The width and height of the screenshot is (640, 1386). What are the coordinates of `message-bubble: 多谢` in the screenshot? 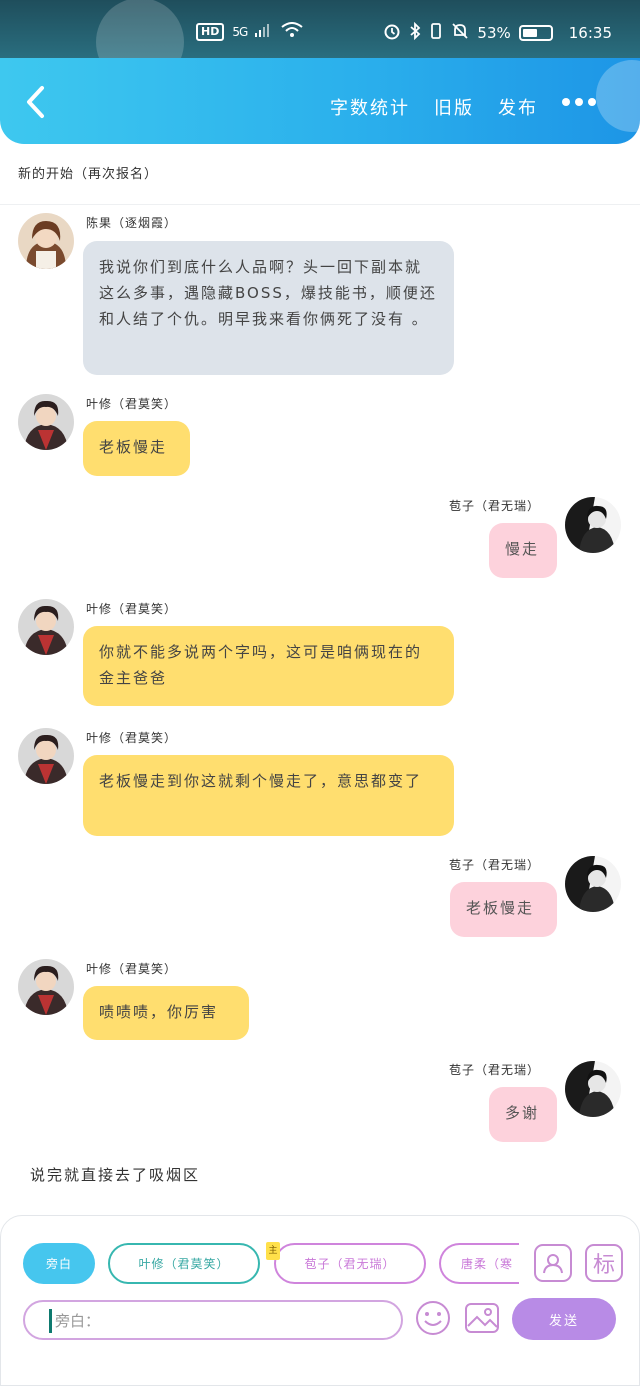 It's located at (523, 1114).